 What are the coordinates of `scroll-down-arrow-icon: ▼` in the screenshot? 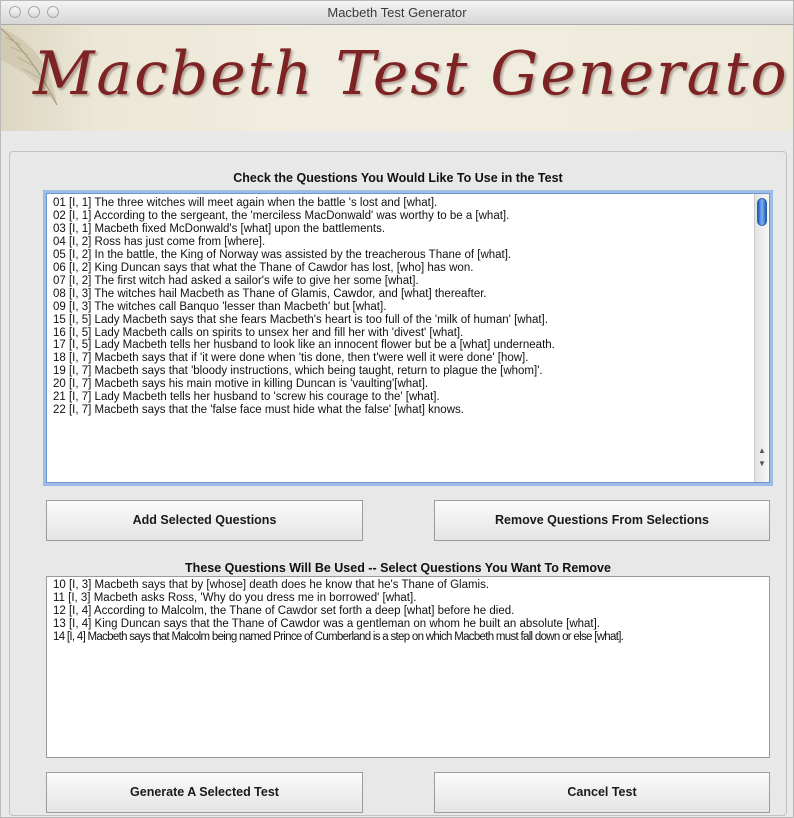 It's located at (762, 463).